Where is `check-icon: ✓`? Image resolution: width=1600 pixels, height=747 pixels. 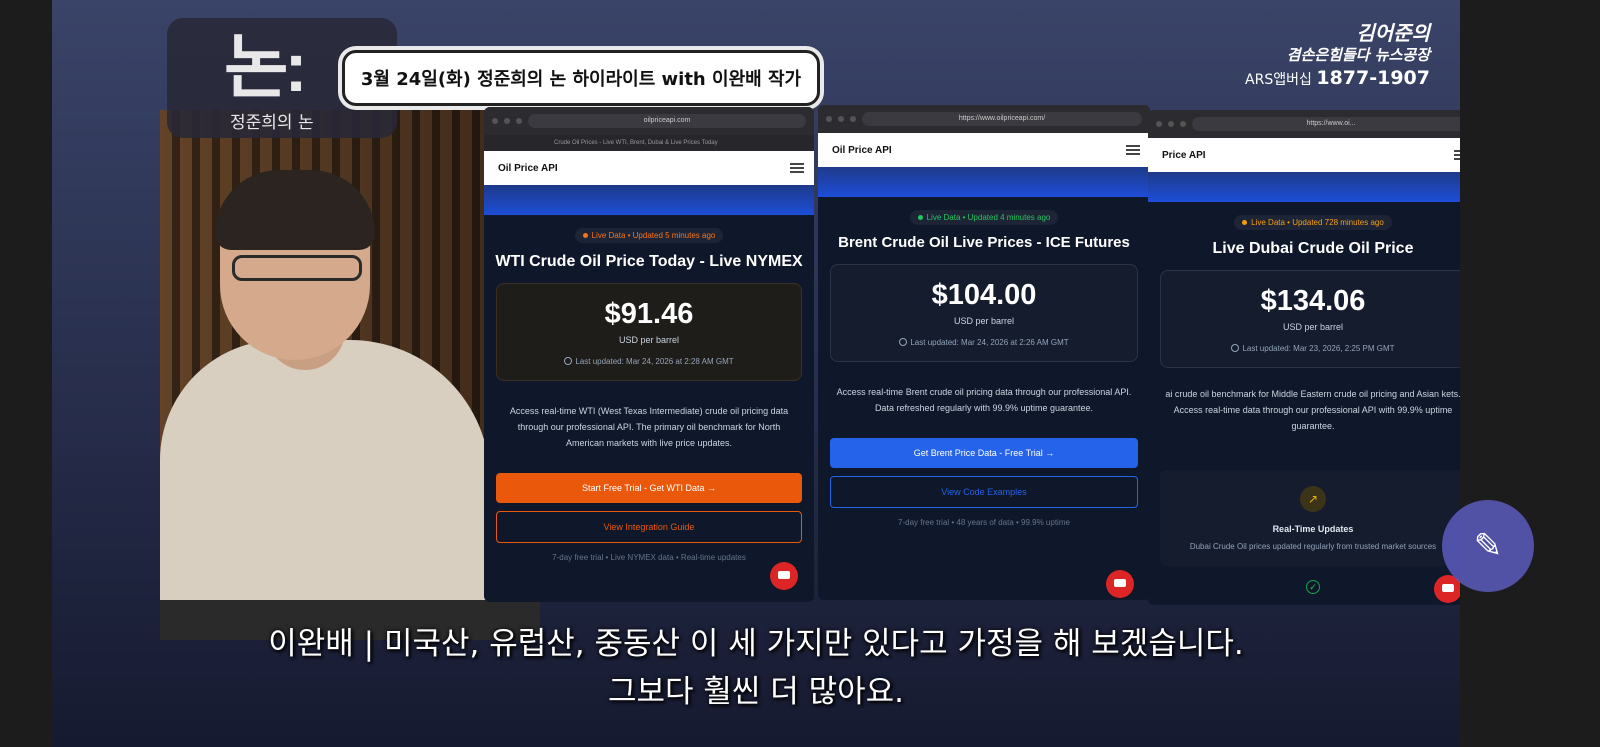 check-icon: ✓ is located at coordinates (1313, 586).